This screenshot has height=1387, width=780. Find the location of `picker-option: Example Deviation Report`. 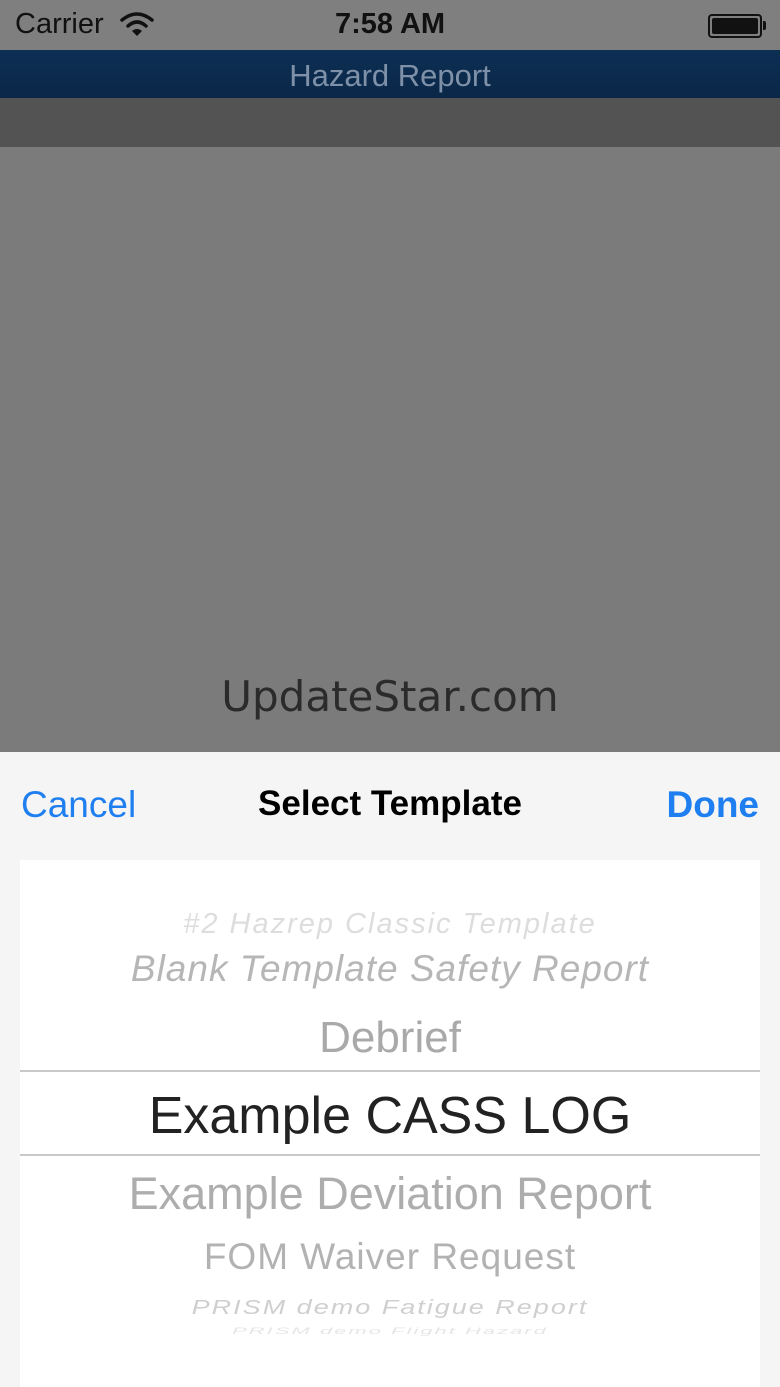

picker-option: Example Deviation Report is located at coordinates (390, 1194).